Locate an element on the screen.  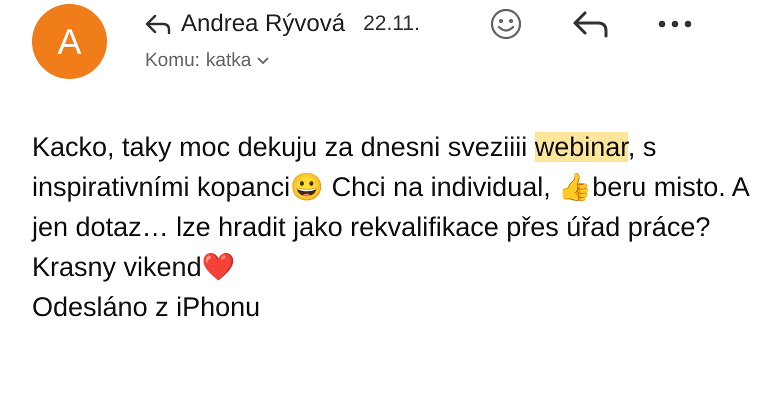
signature: Odesláno z iPhonu is located at coordinates (147, 307).